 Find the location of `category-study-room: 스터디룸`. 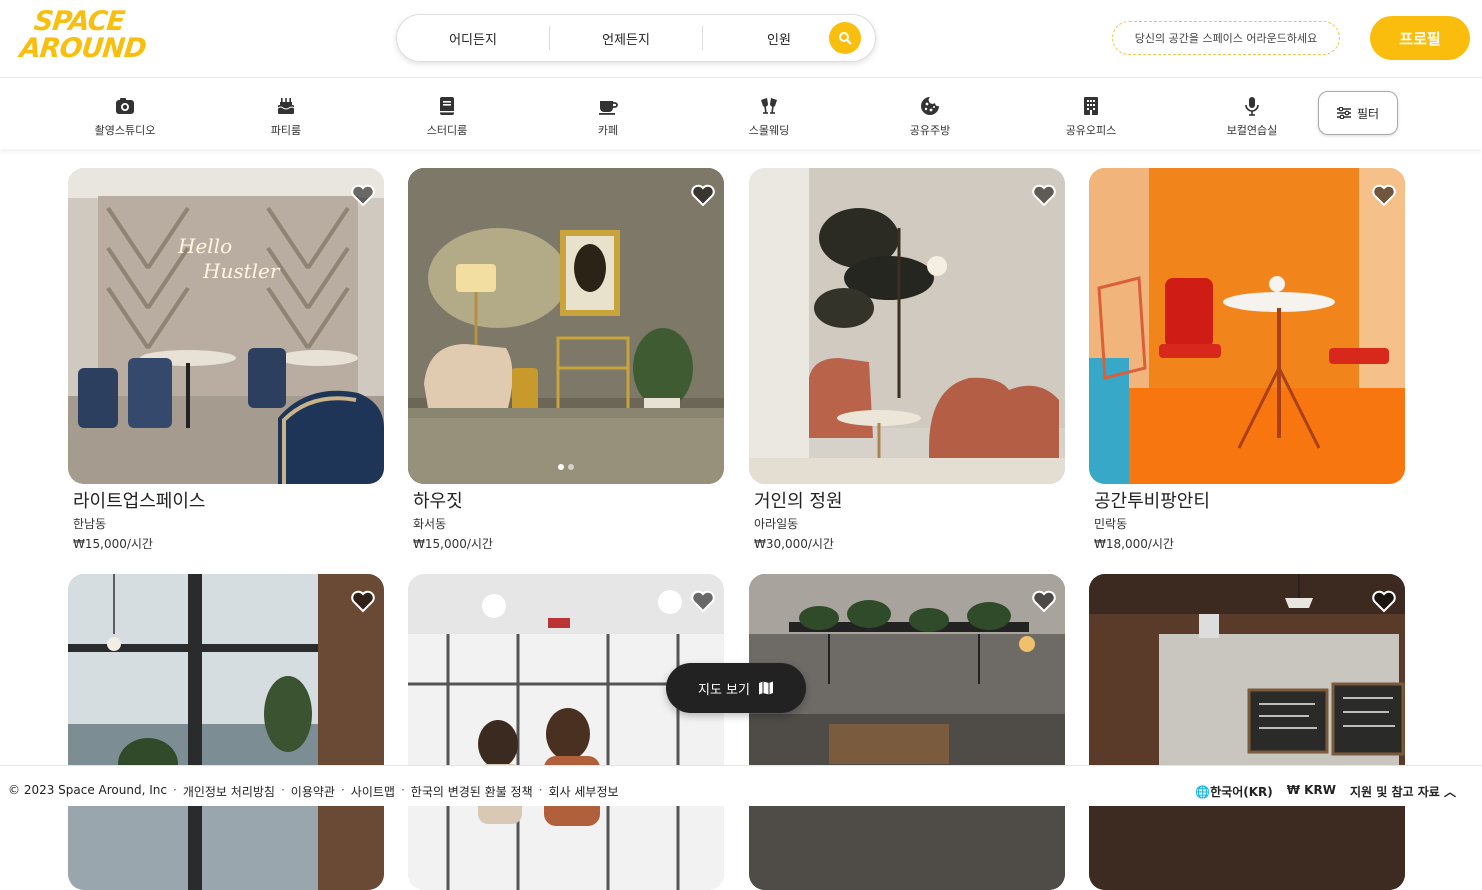

category-study-room: 스터디룸 is located at coordinates (447, 116).